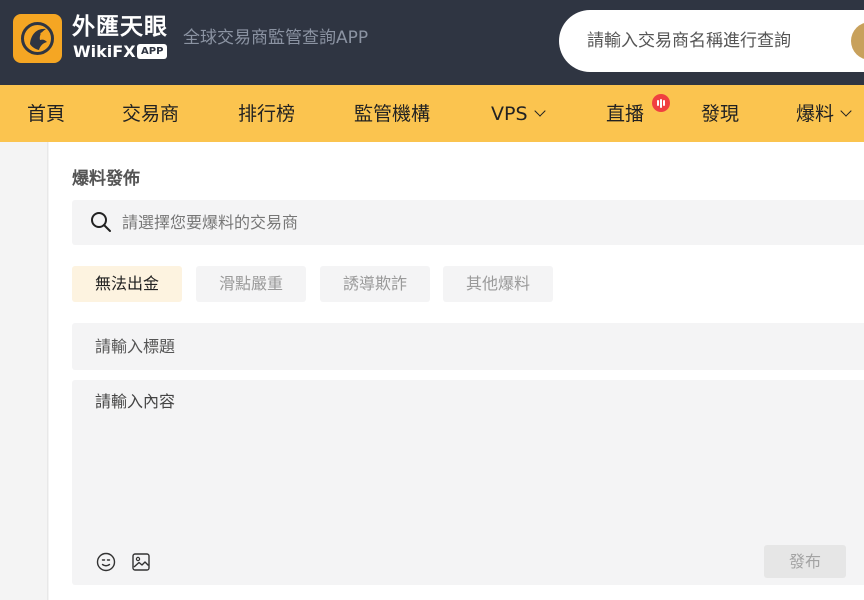 This screenshot has height=600, width=864. What do you see at coordinates (276, 38) in the screenshot?
I see `header-slogan: 全球交易商監管查詢APP` at bounding box center [276, 38].